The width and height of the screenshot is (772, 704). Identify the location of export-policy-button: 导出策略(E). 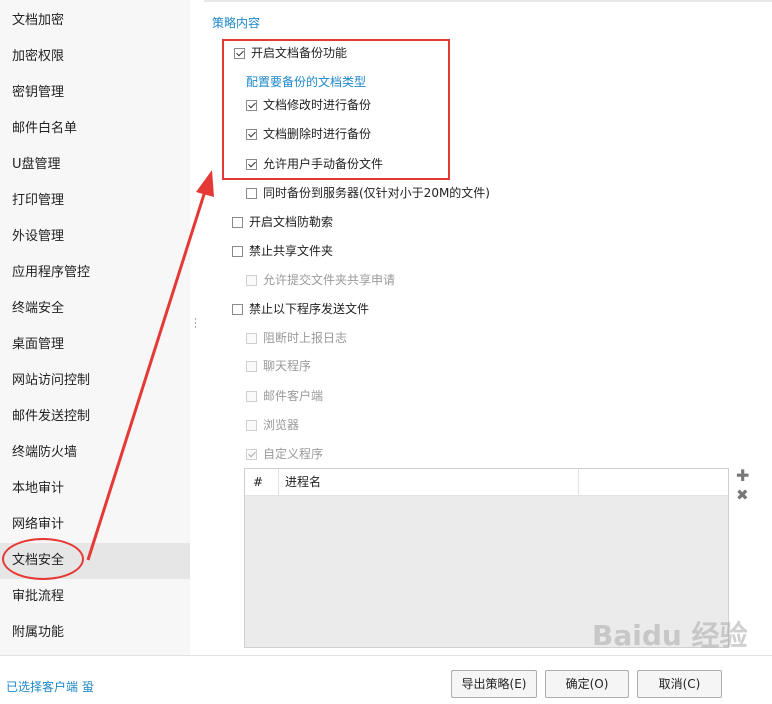
(494, 684).